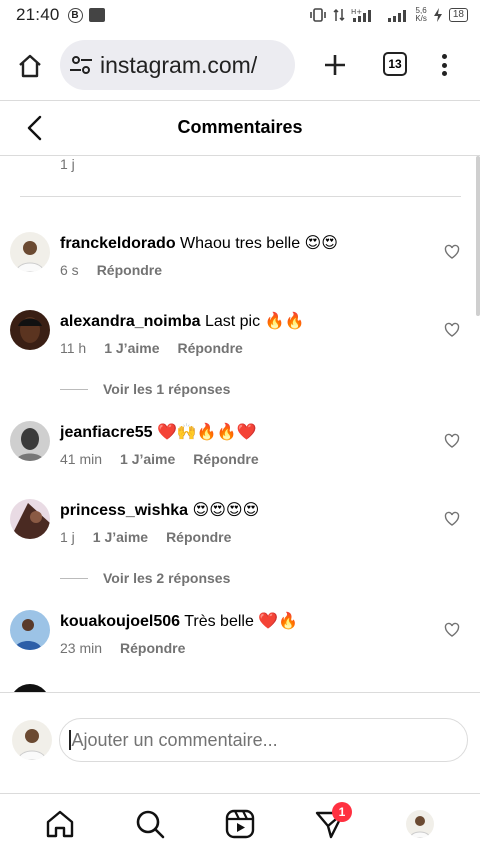 The image size is (480, 854). I want to click on search-icon, so click(150, 824).